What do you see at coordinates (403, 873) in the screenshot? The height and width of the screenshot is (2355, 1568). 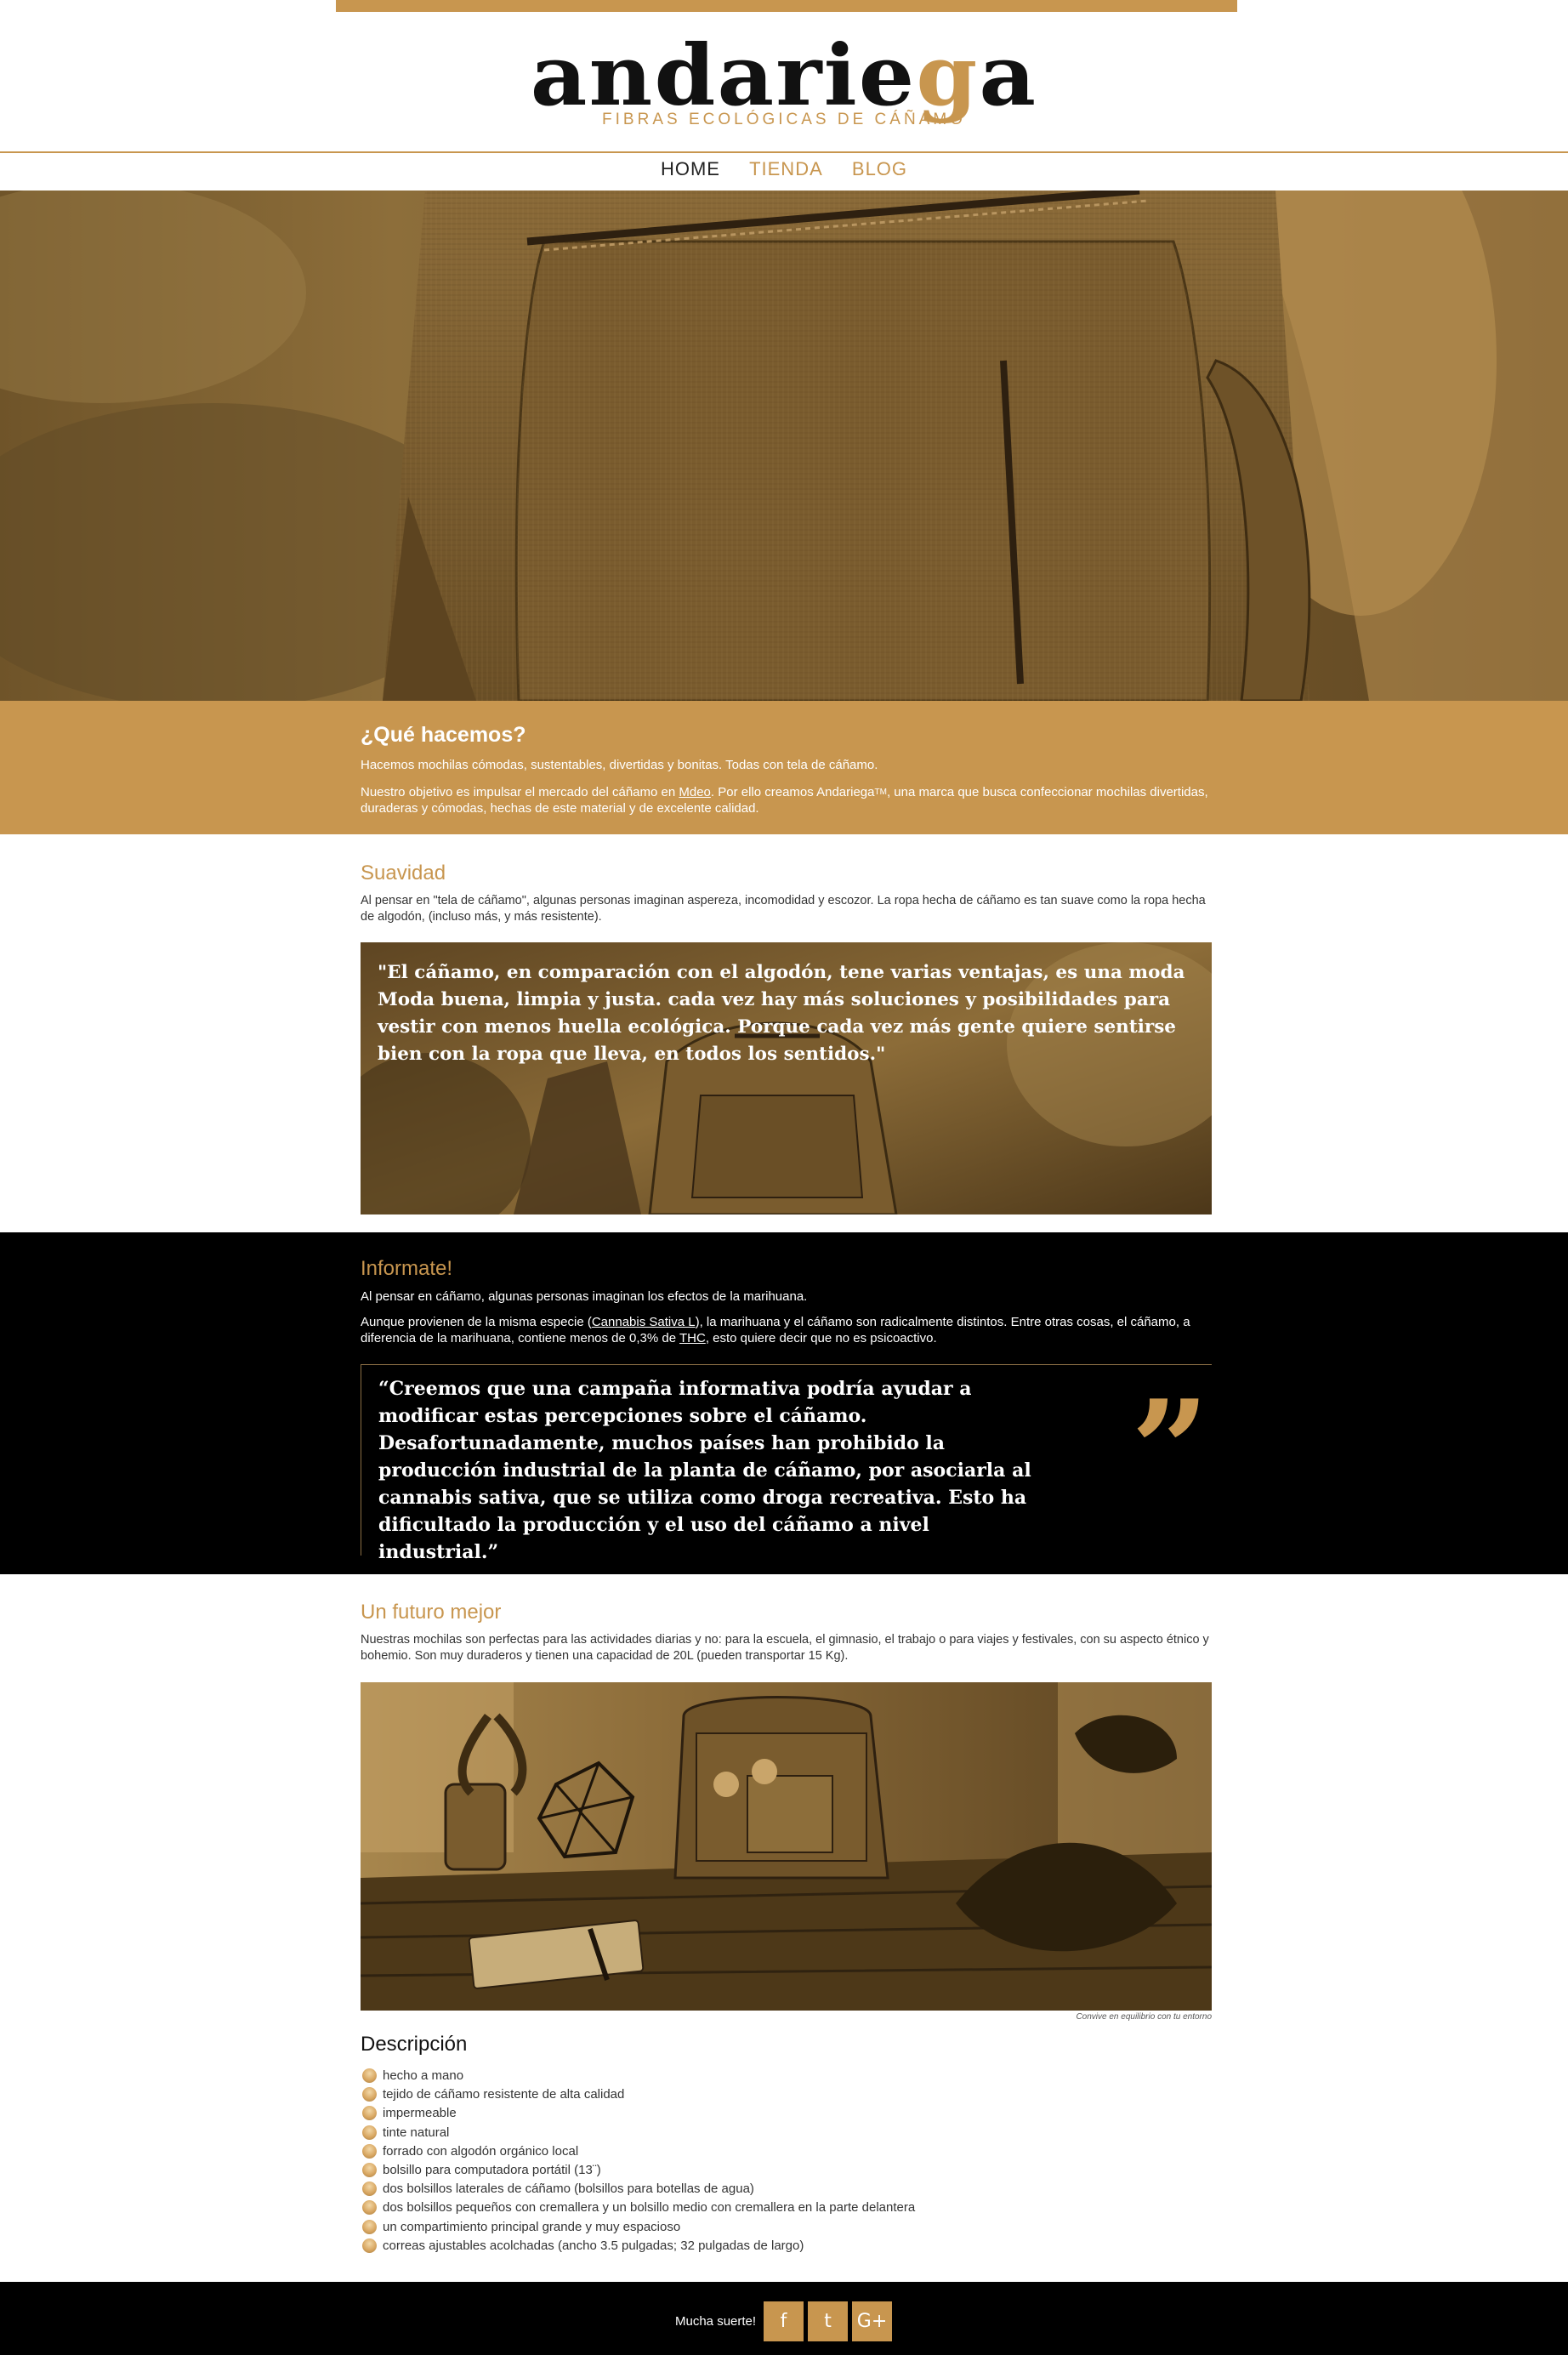 I see `suavidad-title: Suavidad` at bounding box center [403, 873].